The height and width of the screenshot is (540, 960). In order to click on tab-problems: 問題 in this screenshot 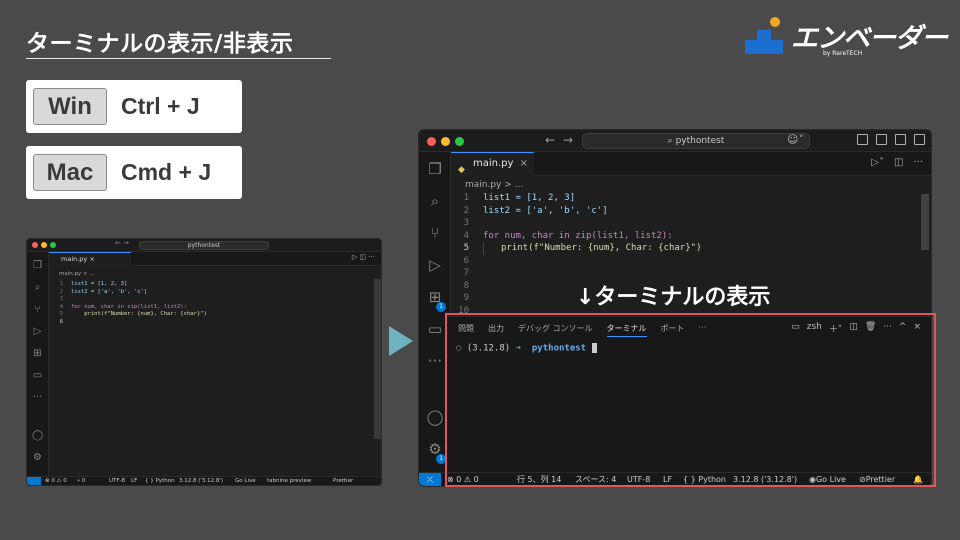, I will do `click(466, 330)`.